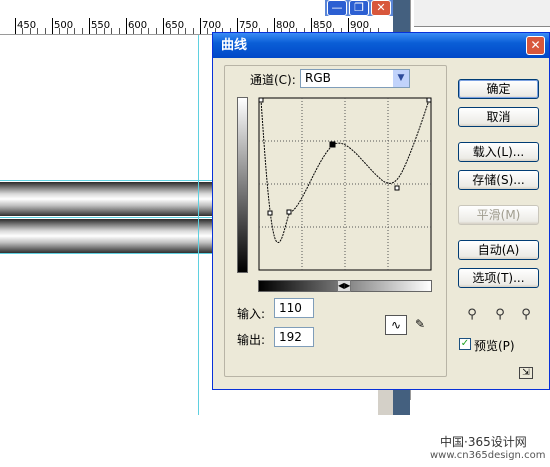 The width and height of the screenshot is (550, 467). What do you see at coordinates (498, 250) in the screenshot?
I see `auto-button: 自动(A)` at bounding box center [498, 250].